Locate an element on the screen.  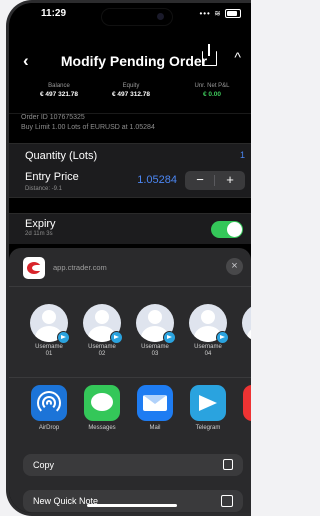
contact-name: U is located at coordinates (245, 347).